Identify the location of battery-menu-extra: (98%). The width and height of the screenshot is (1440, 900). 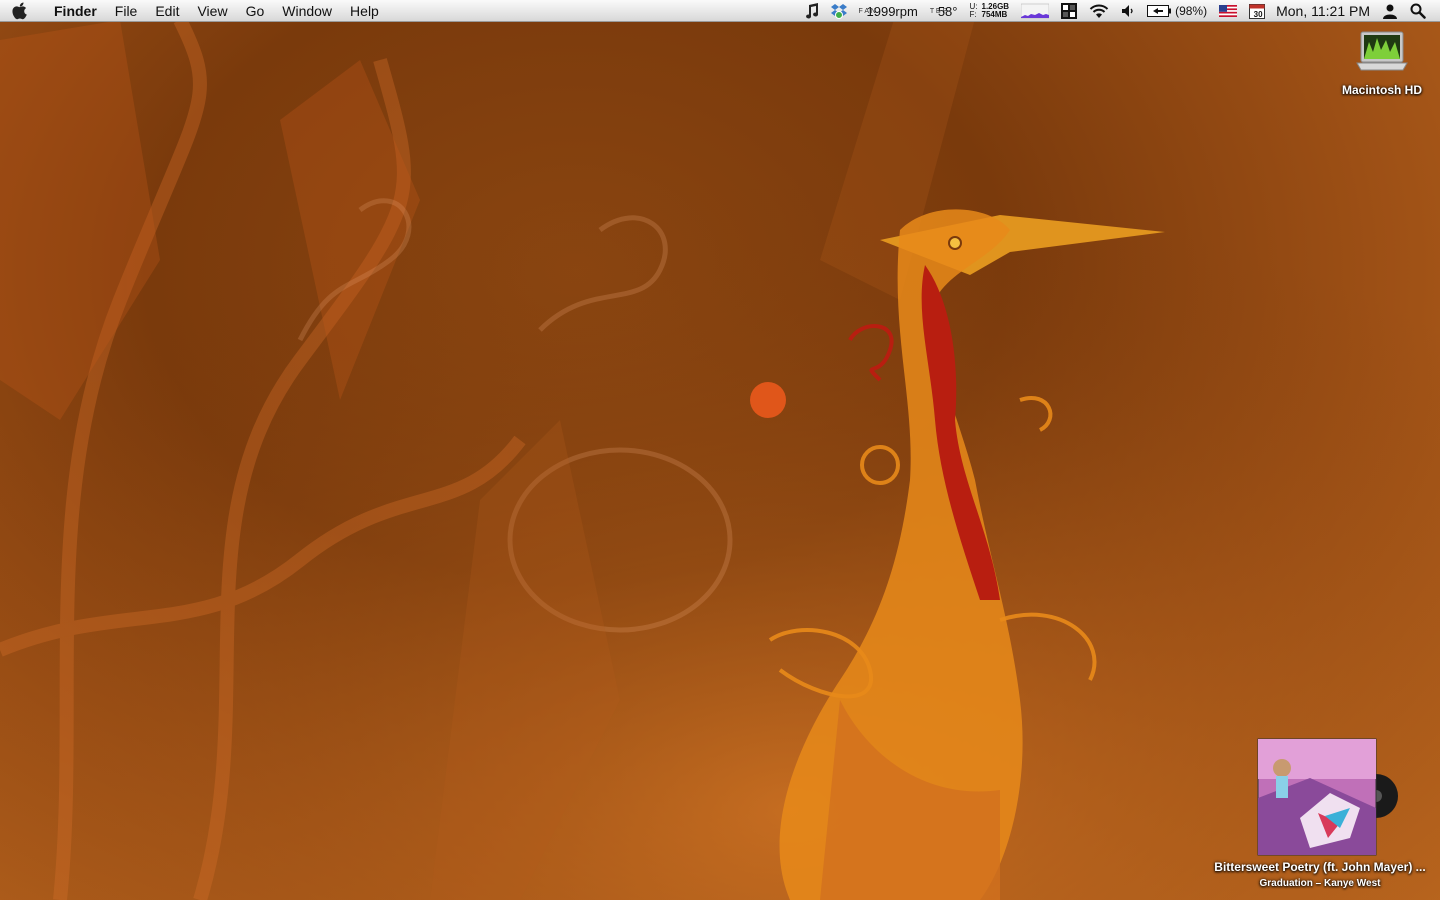
(1177, 11).